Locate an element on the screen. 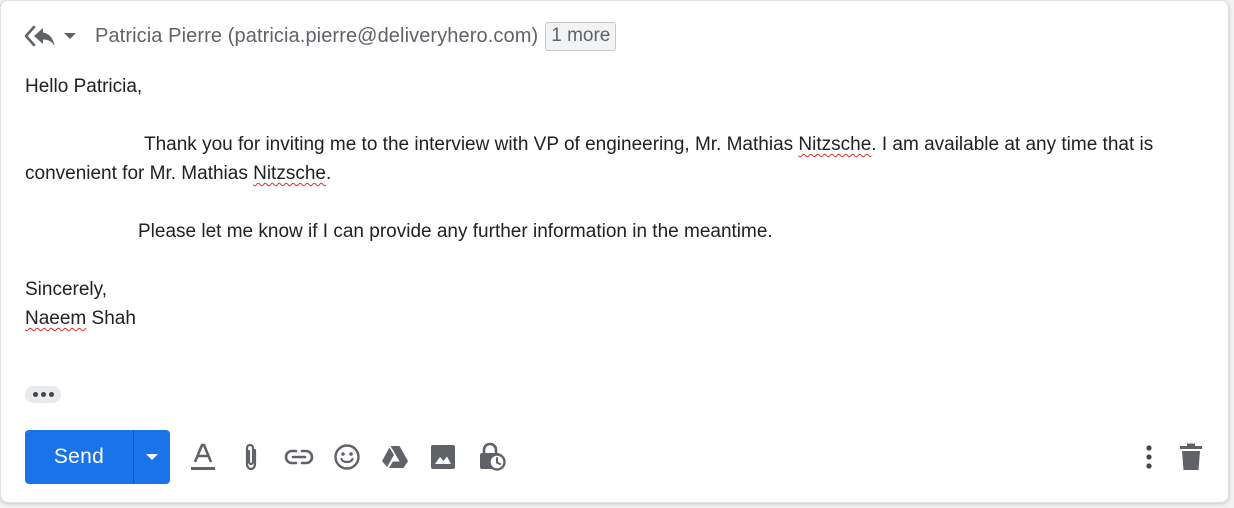 This screenshot has height=508, width=1234. drive-icon is located at coordinates (395, 457).